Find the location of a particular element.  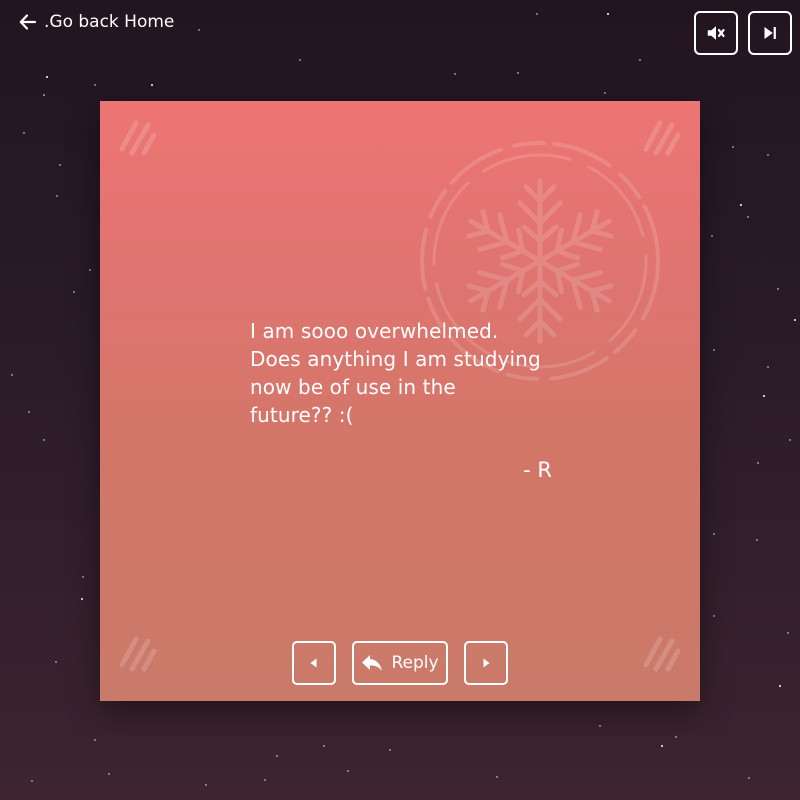

caret-right-icon is located at coordinates (486, 663).